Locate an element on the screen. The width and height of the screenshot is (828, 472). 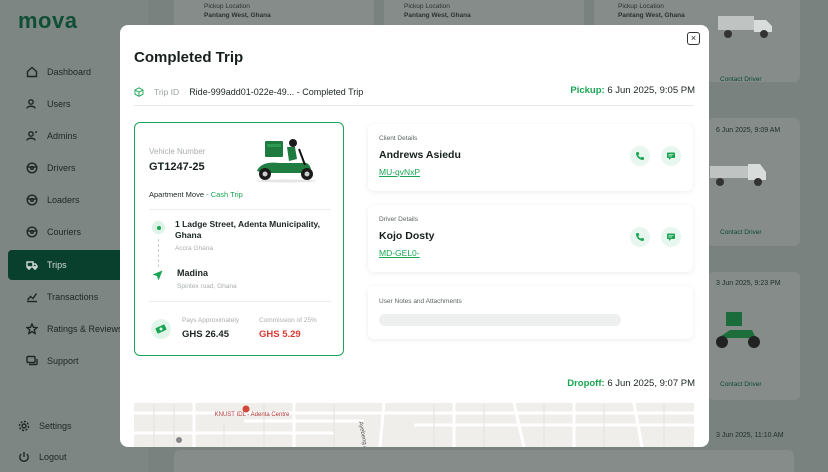
call-driver-button is located at coordinates (640, 237).